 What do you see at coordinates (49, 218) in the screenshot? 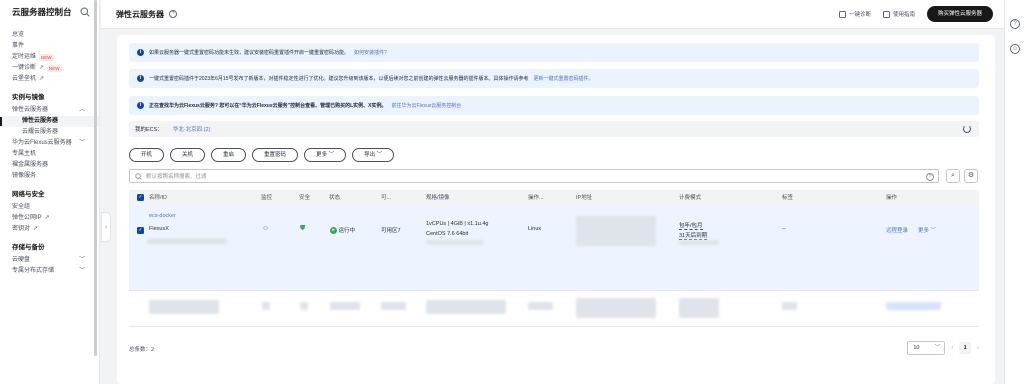
I see `sidebar-item-eip: 弹性公网IP ↗` at bounding box center [49, 218].